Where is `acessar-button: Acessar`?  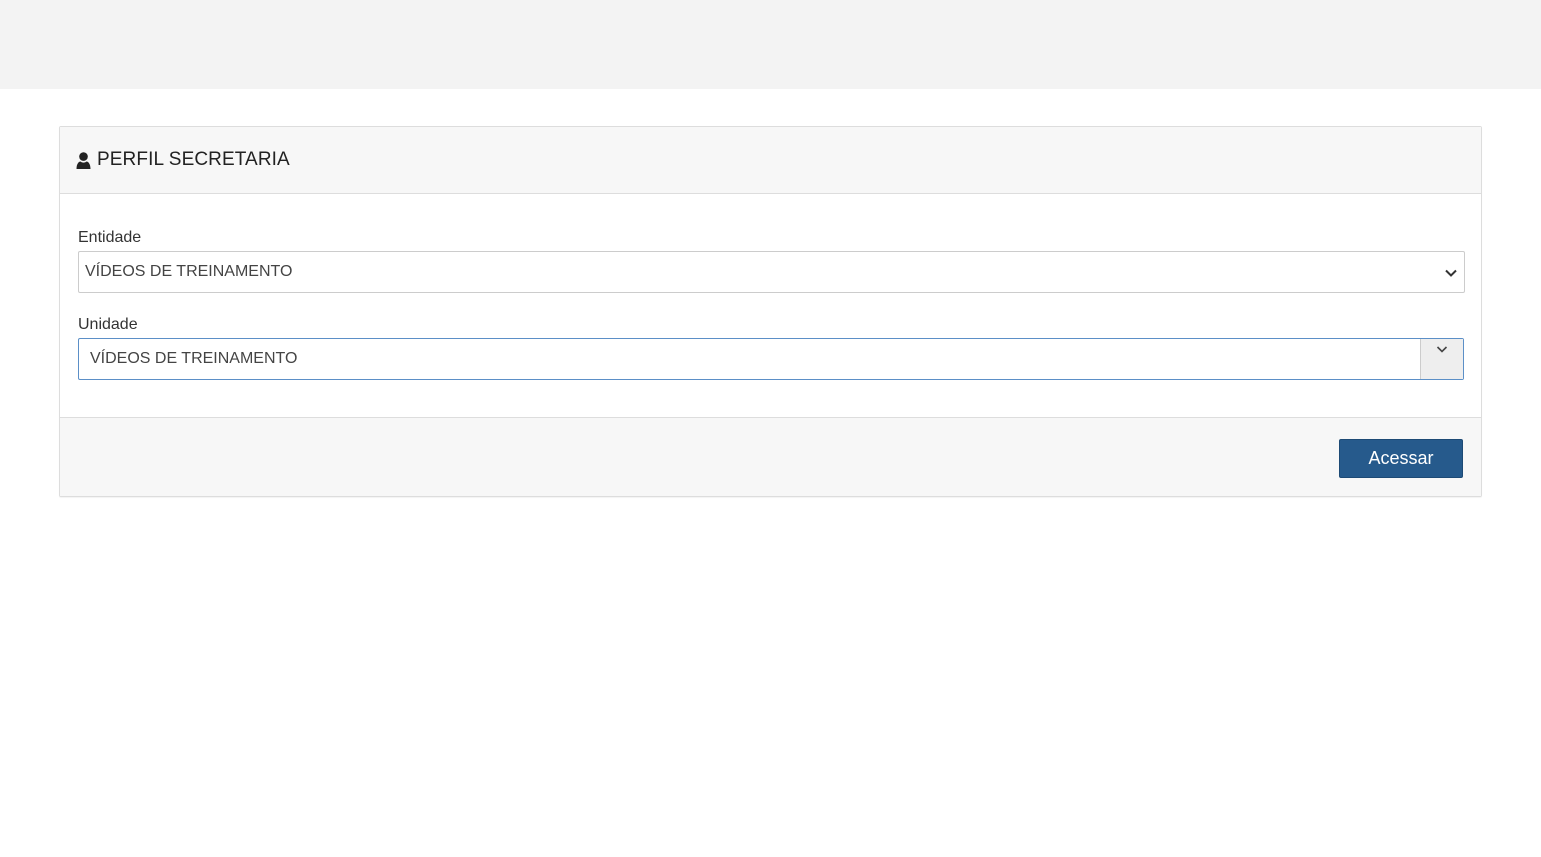
acessar-button: Acessar is located at coordinates (1401, 458).